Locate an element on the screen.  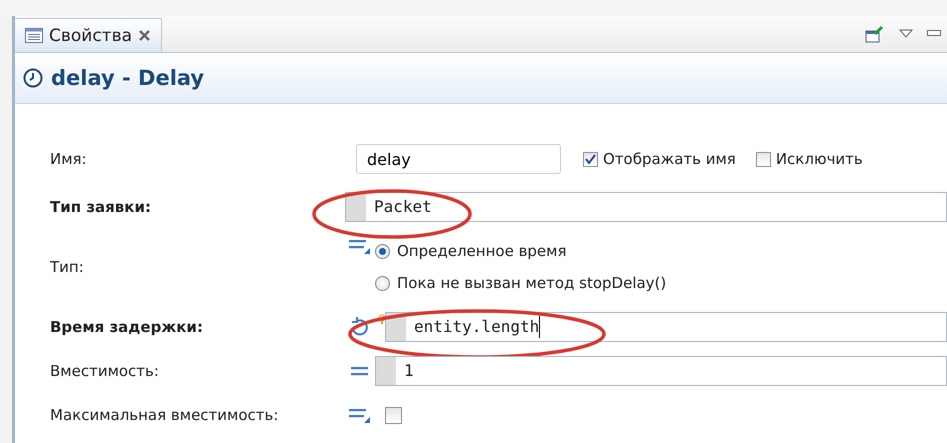
field-label: Вместимость: is located at coordinates (105, 371).